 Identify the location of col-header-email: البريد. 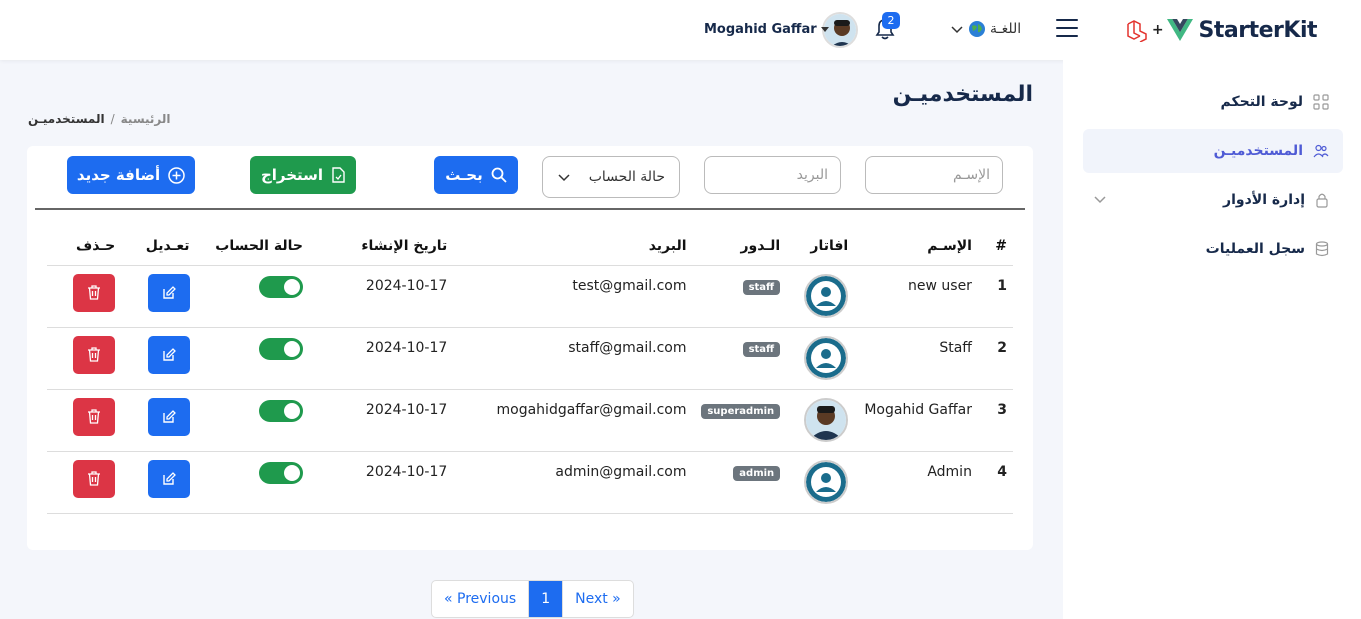
(573, 247).